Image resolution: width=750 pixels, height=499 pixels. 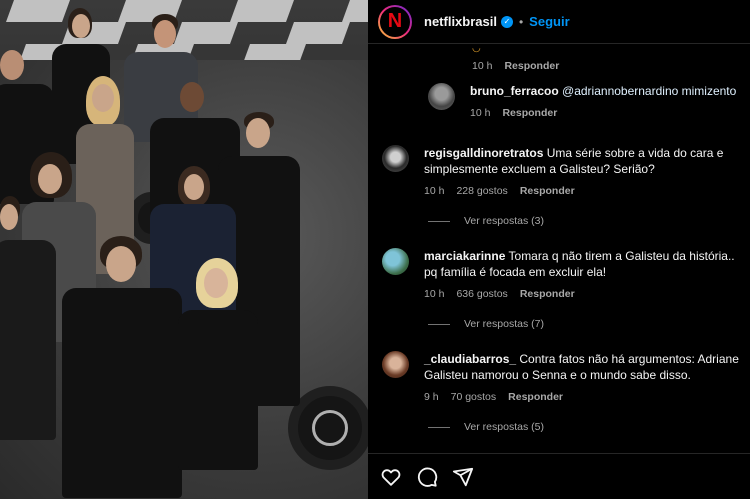 I want to click on comment-likes: 636 gostos, so click(x=481, y=294).